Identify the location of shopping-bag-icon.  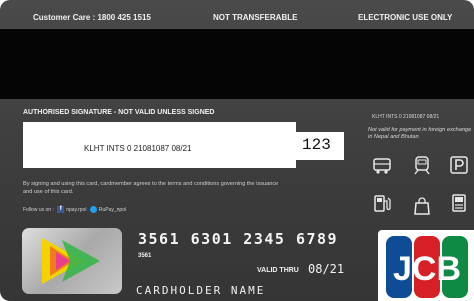
(422, 206).